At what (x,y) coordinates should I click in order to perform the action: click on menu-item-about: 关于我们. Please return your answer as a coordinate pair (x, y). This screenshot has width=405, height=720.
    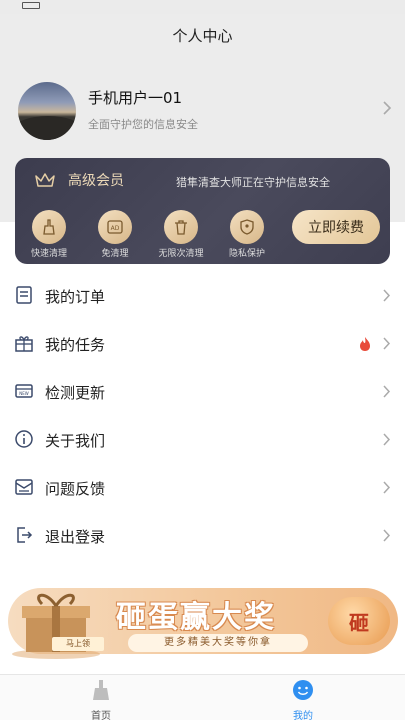
    Looking at the image, I should click on (202, 440).